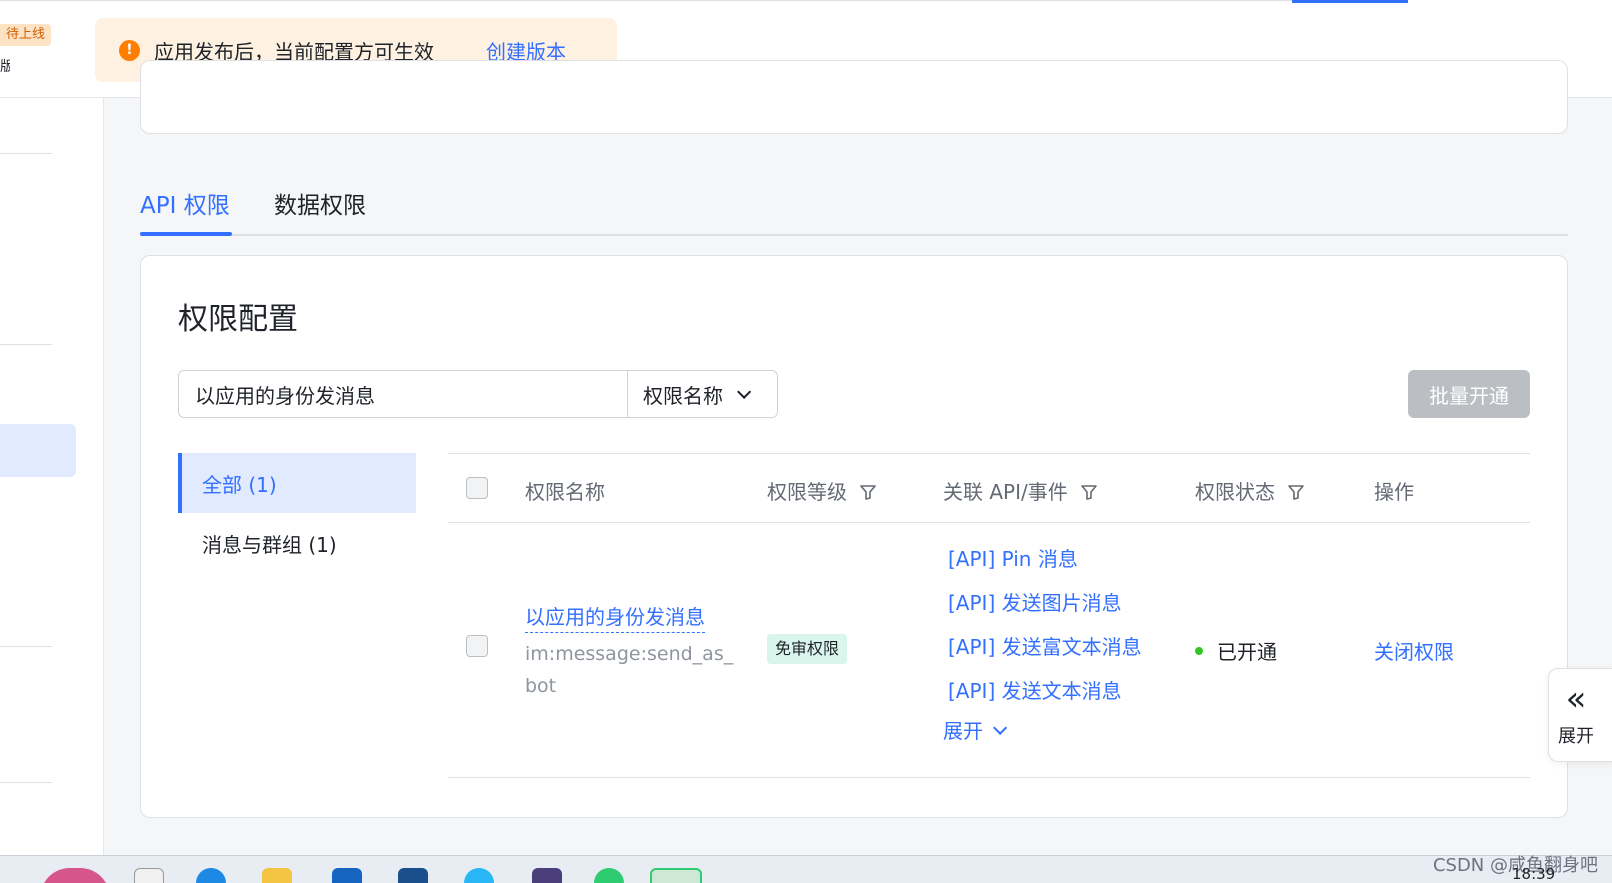  Describe the element at coordinates (1534, 874) in the screenshot. I see `clock-time: 18:39` at that location.